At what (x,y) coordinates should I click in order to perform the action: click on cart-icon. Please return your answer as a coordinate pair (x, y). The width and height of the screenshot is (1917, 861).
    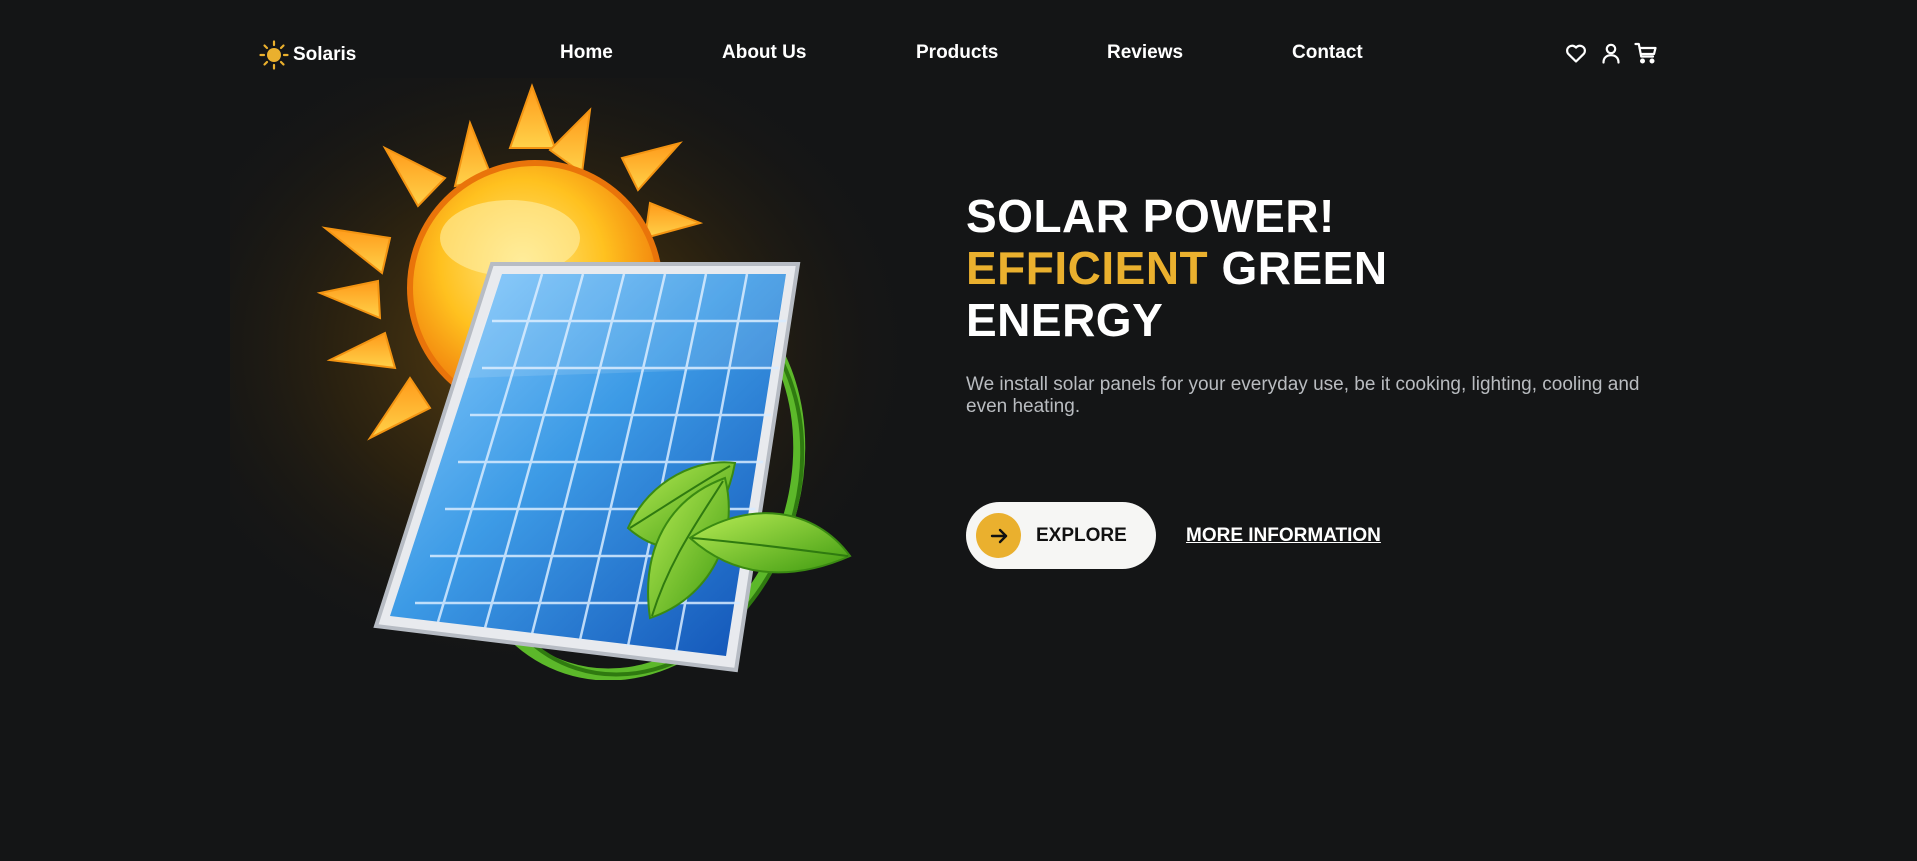
    Looking at the image, I should click on (1646, 53).